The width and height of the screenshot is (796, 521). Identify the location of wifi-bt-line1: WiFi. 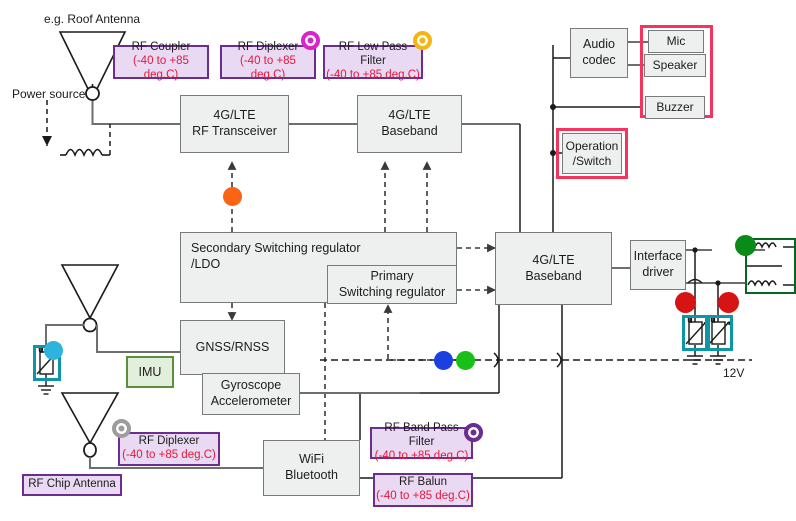
(311, 459).